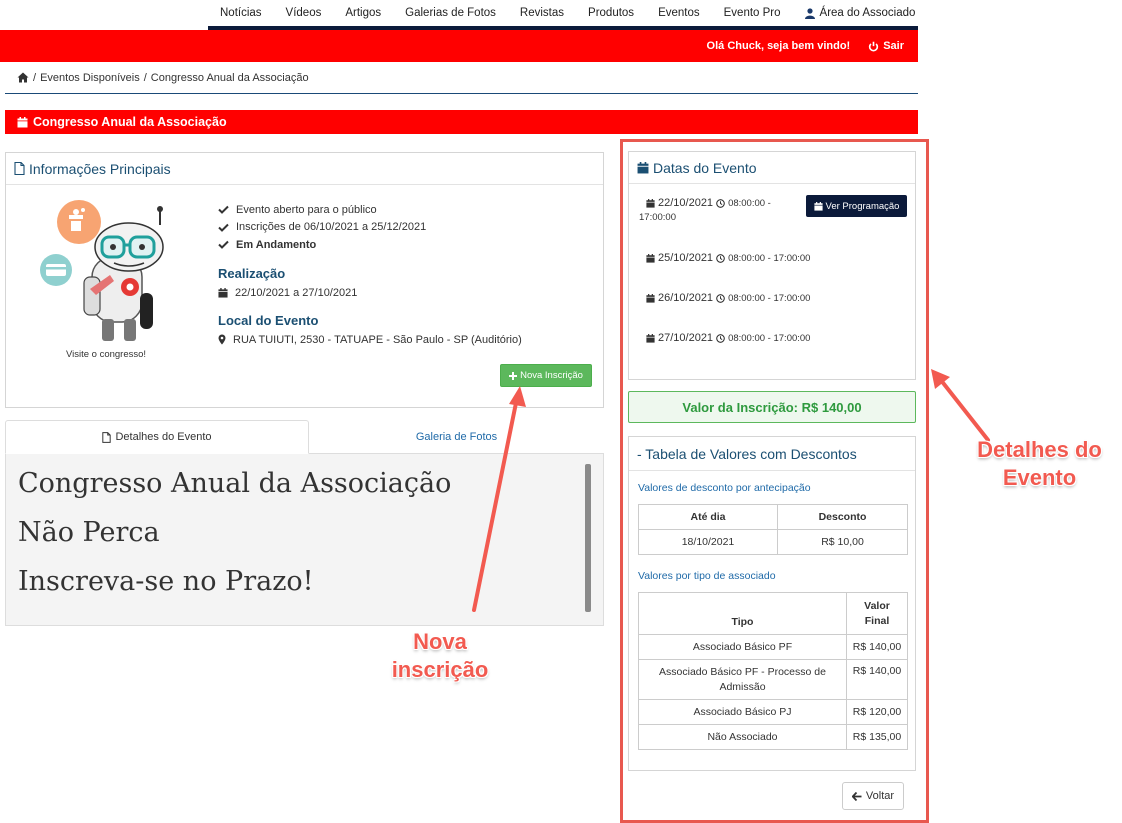  I want to click on description-scrollbar, so click(588, 538).